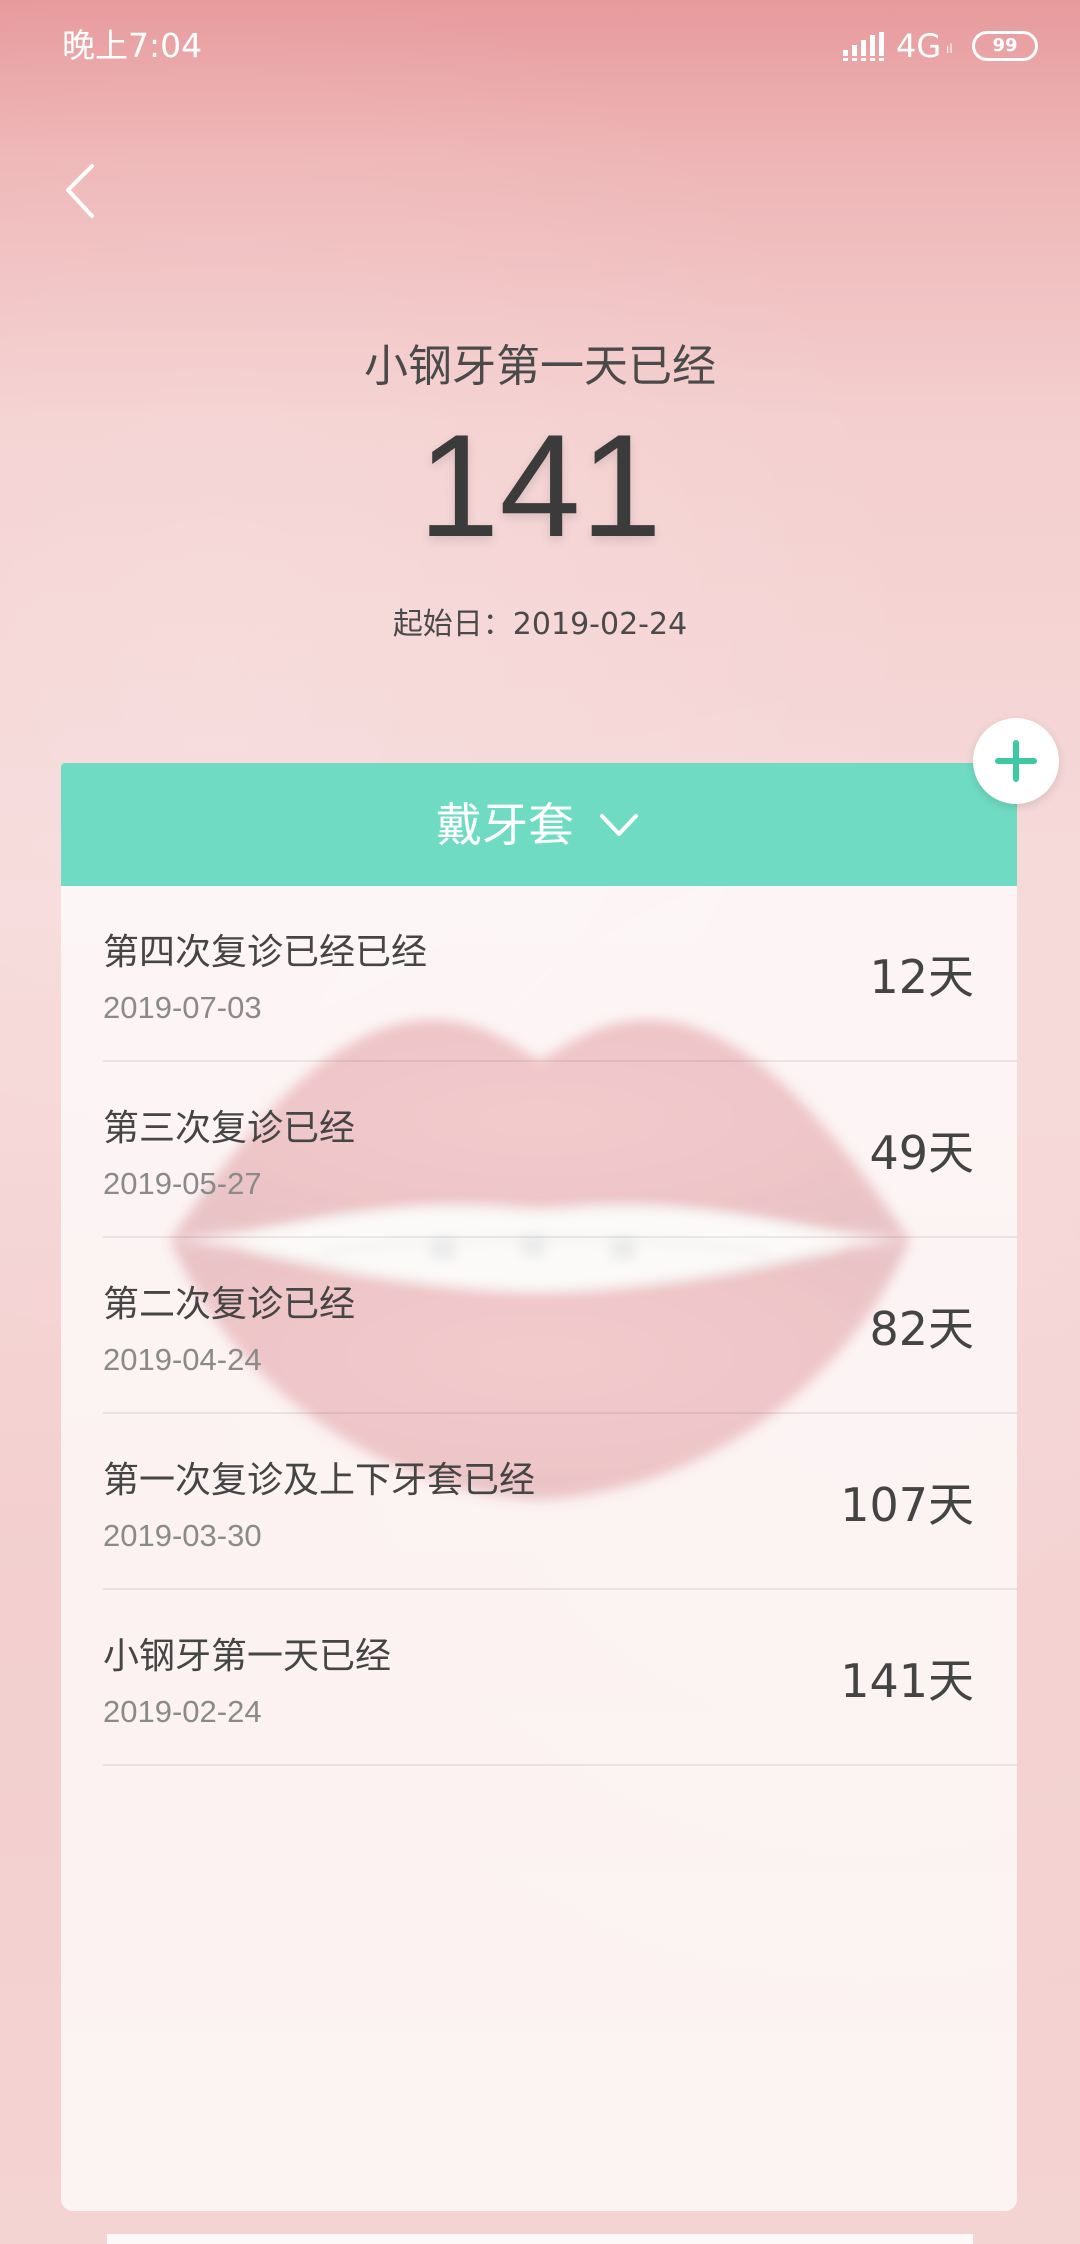 This screenshot has height=2244, width=1080. I want to click on event-days: 12天, so click(921, 977).